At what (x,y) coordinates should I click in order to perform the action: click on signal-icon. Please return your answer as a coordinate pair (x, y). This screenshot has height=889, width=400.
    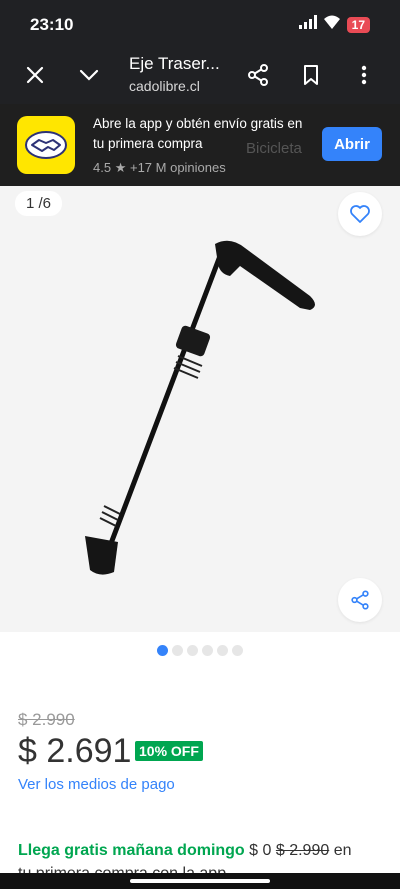
    Looking at the image, I should click on (307, 24).